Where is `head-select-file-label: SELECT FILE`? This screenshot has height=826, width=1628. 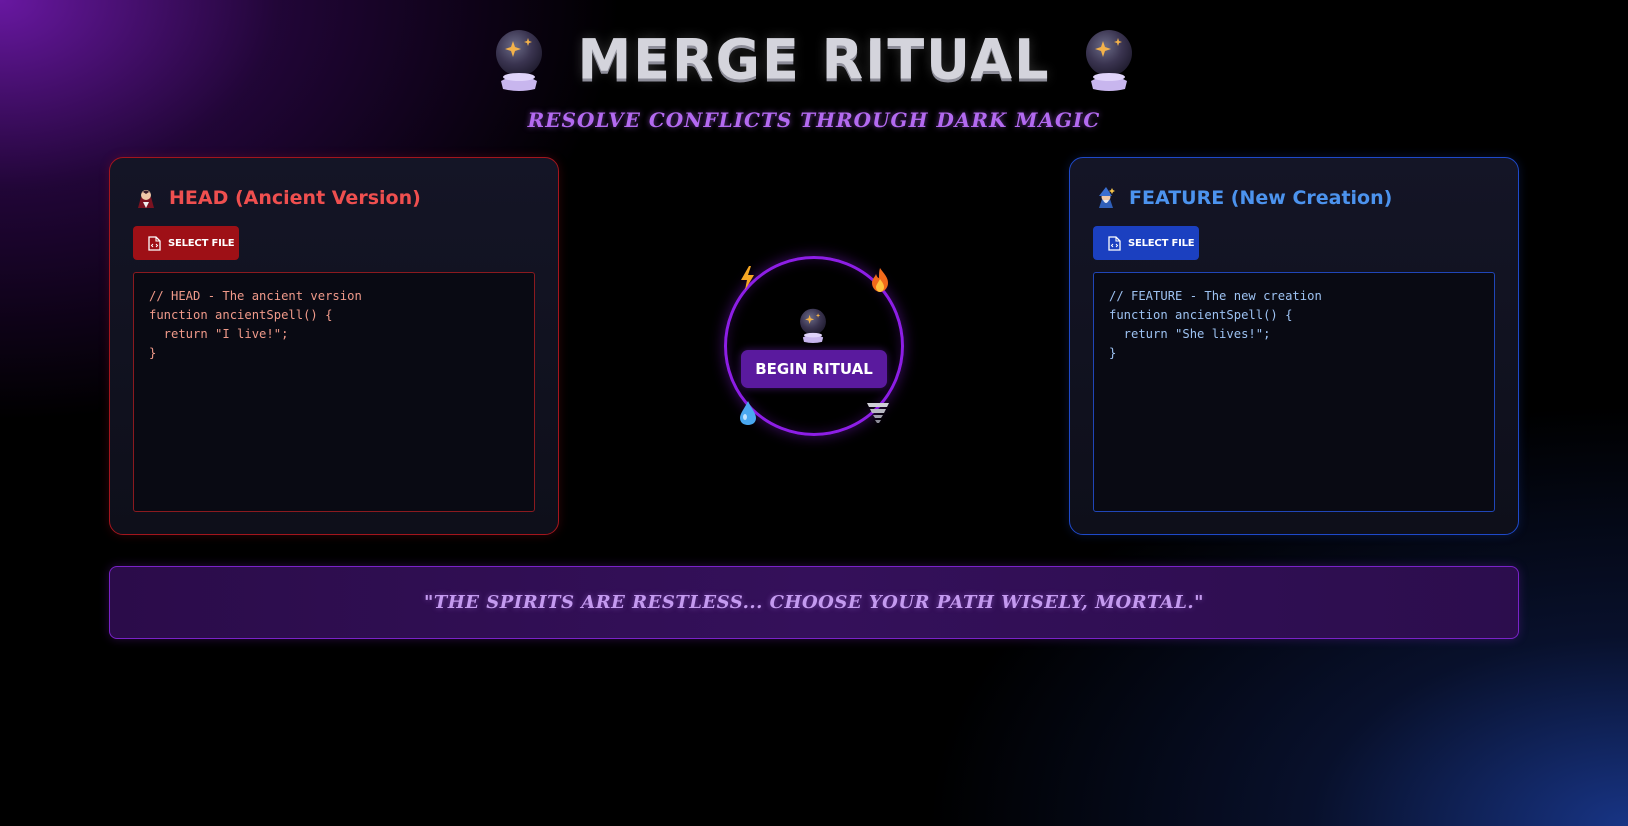 head-select-file-label: SELECT FILE is located at coordinates (201, 243).